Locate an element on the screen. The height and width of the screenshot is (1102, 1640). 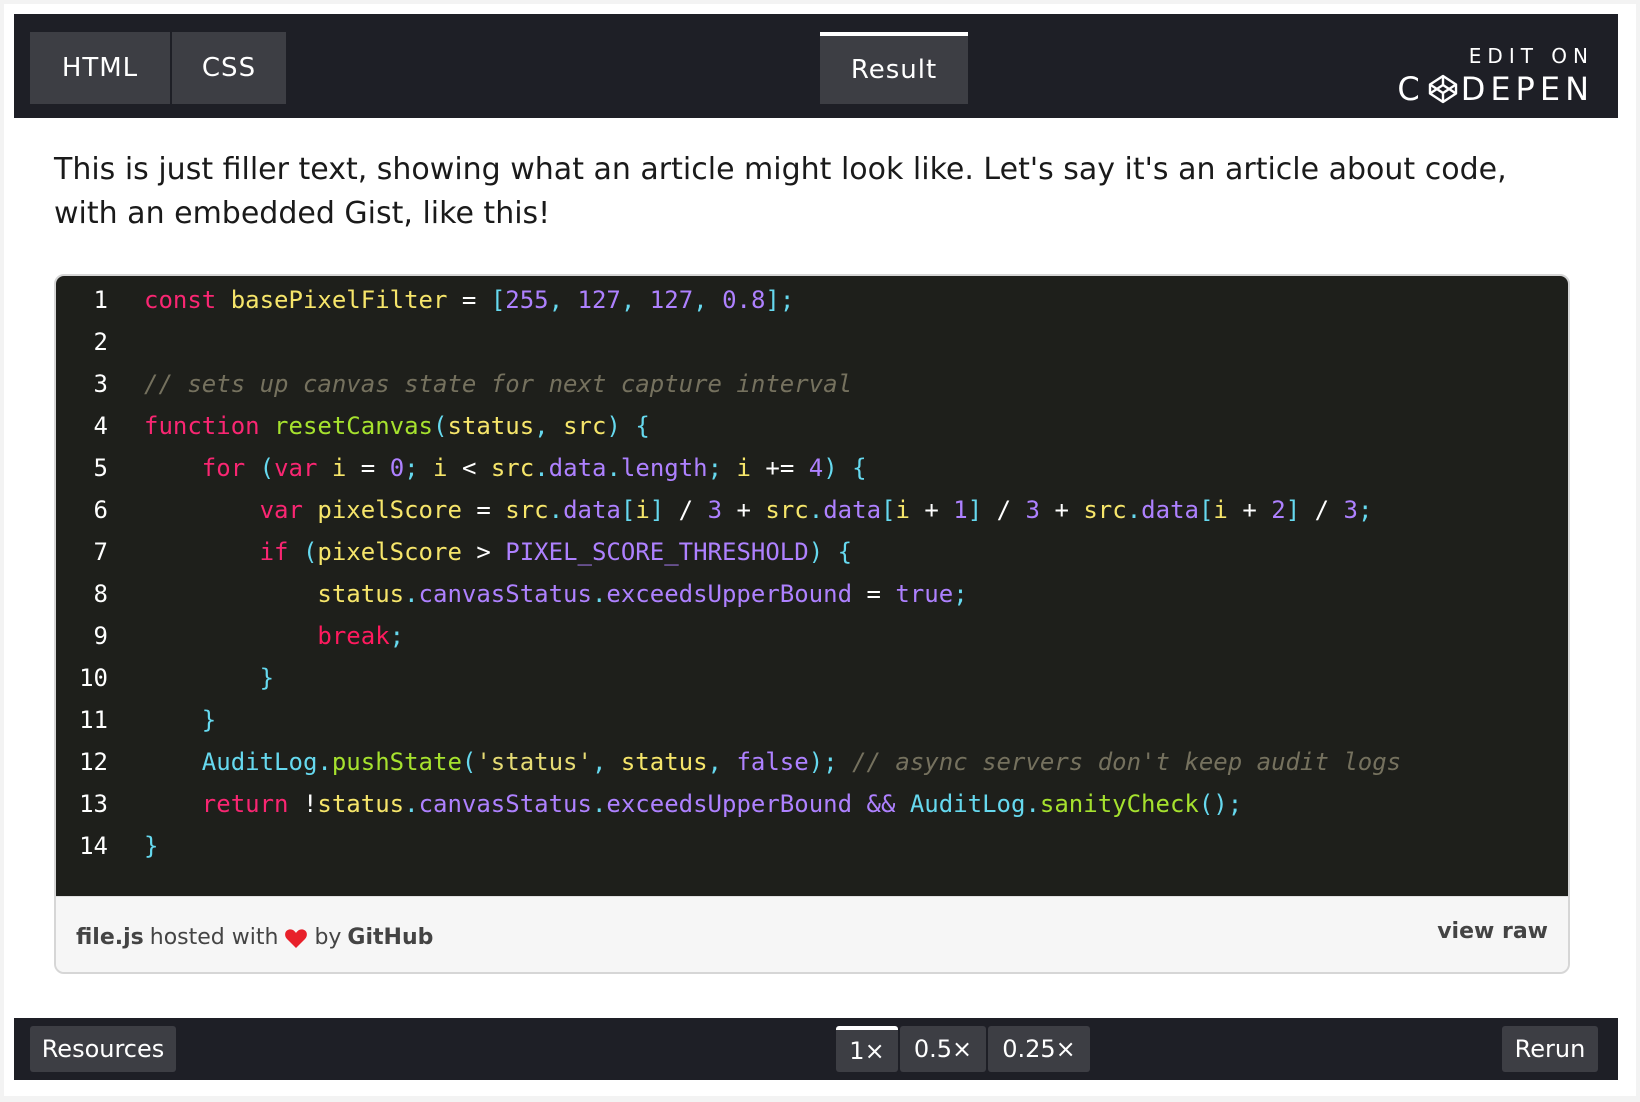
line-number: 1 is located at coordinates (100, 300).